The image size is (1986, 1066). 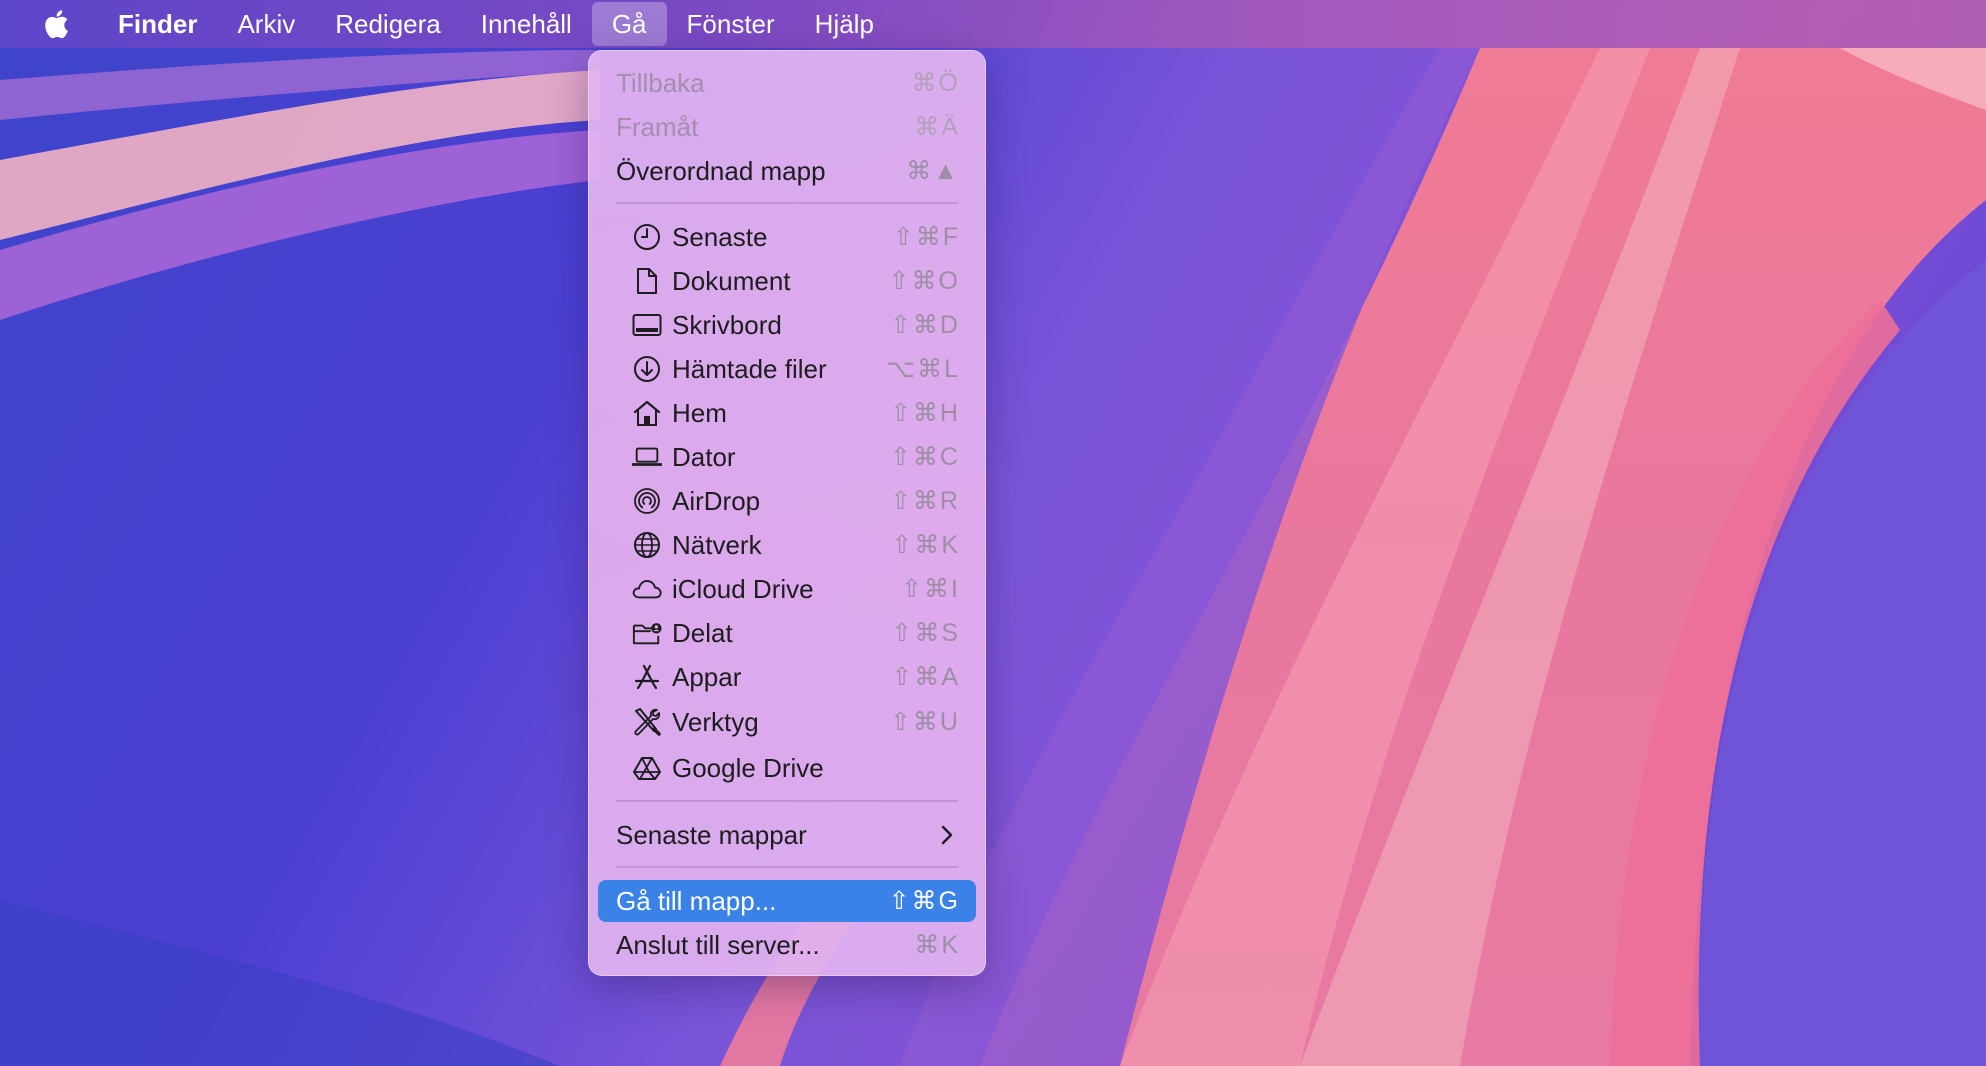 I want to click on menubar-fonster: Fönster, so click(x=731, y=24).